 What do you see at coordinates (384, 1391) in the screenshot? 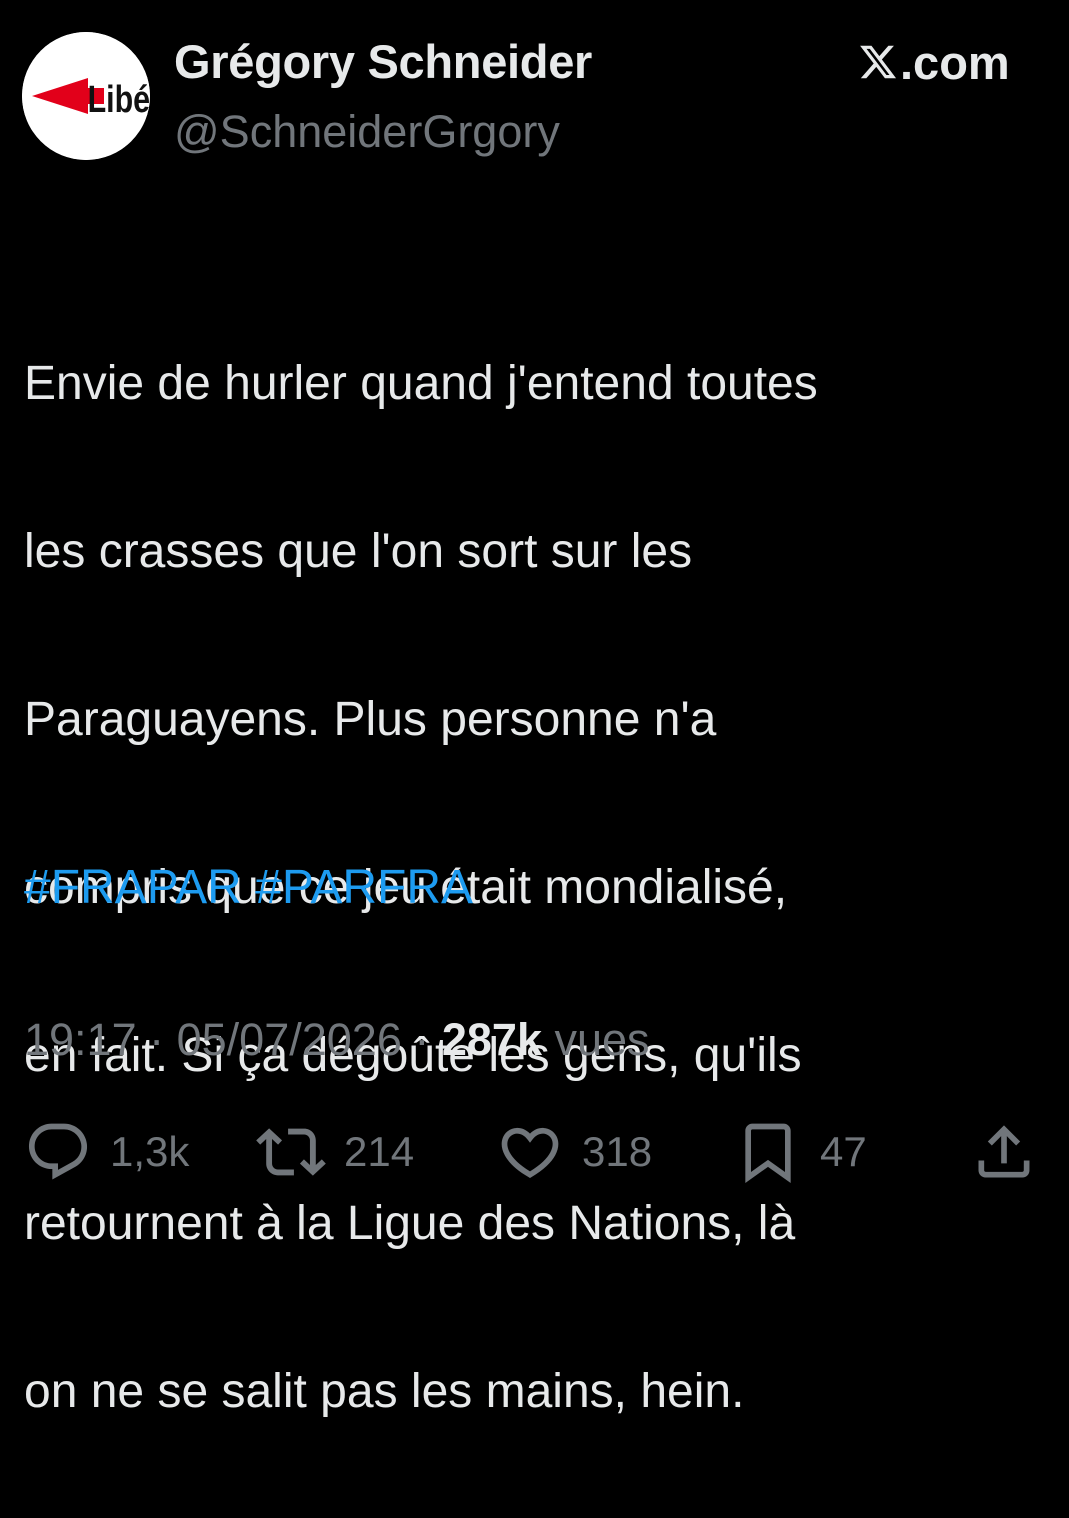
I see `tweet-text-line: on ne se salit pas les mains, hein.` at bounding box center [384, 1391].